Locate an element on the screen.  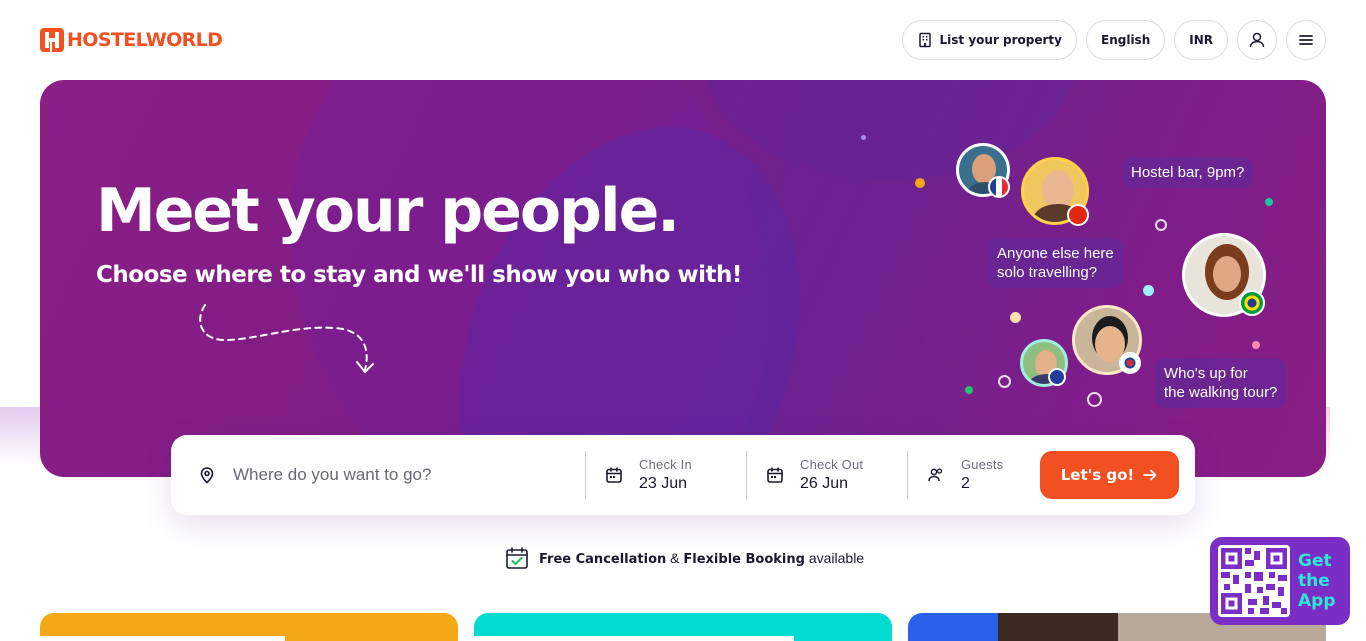
app-line-1: Get is located at coordinates (1315, 561).